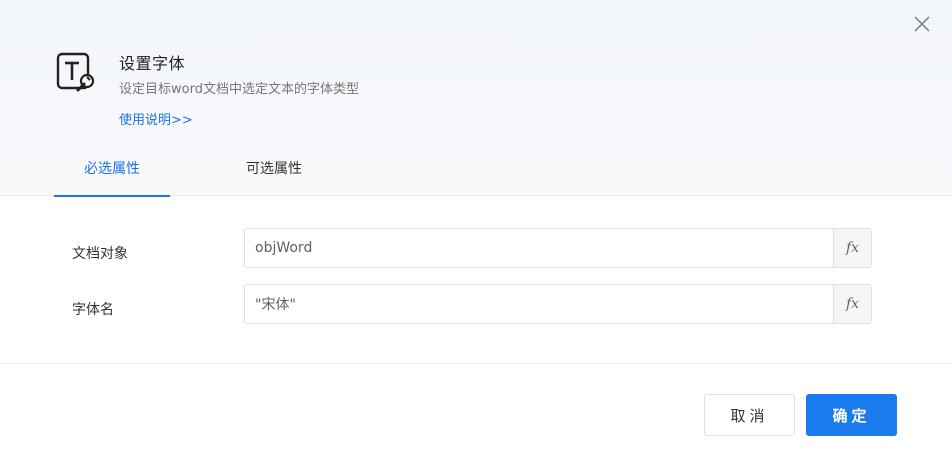  I want to click on tab-required-properties: 必选属性, so click(112, 177).